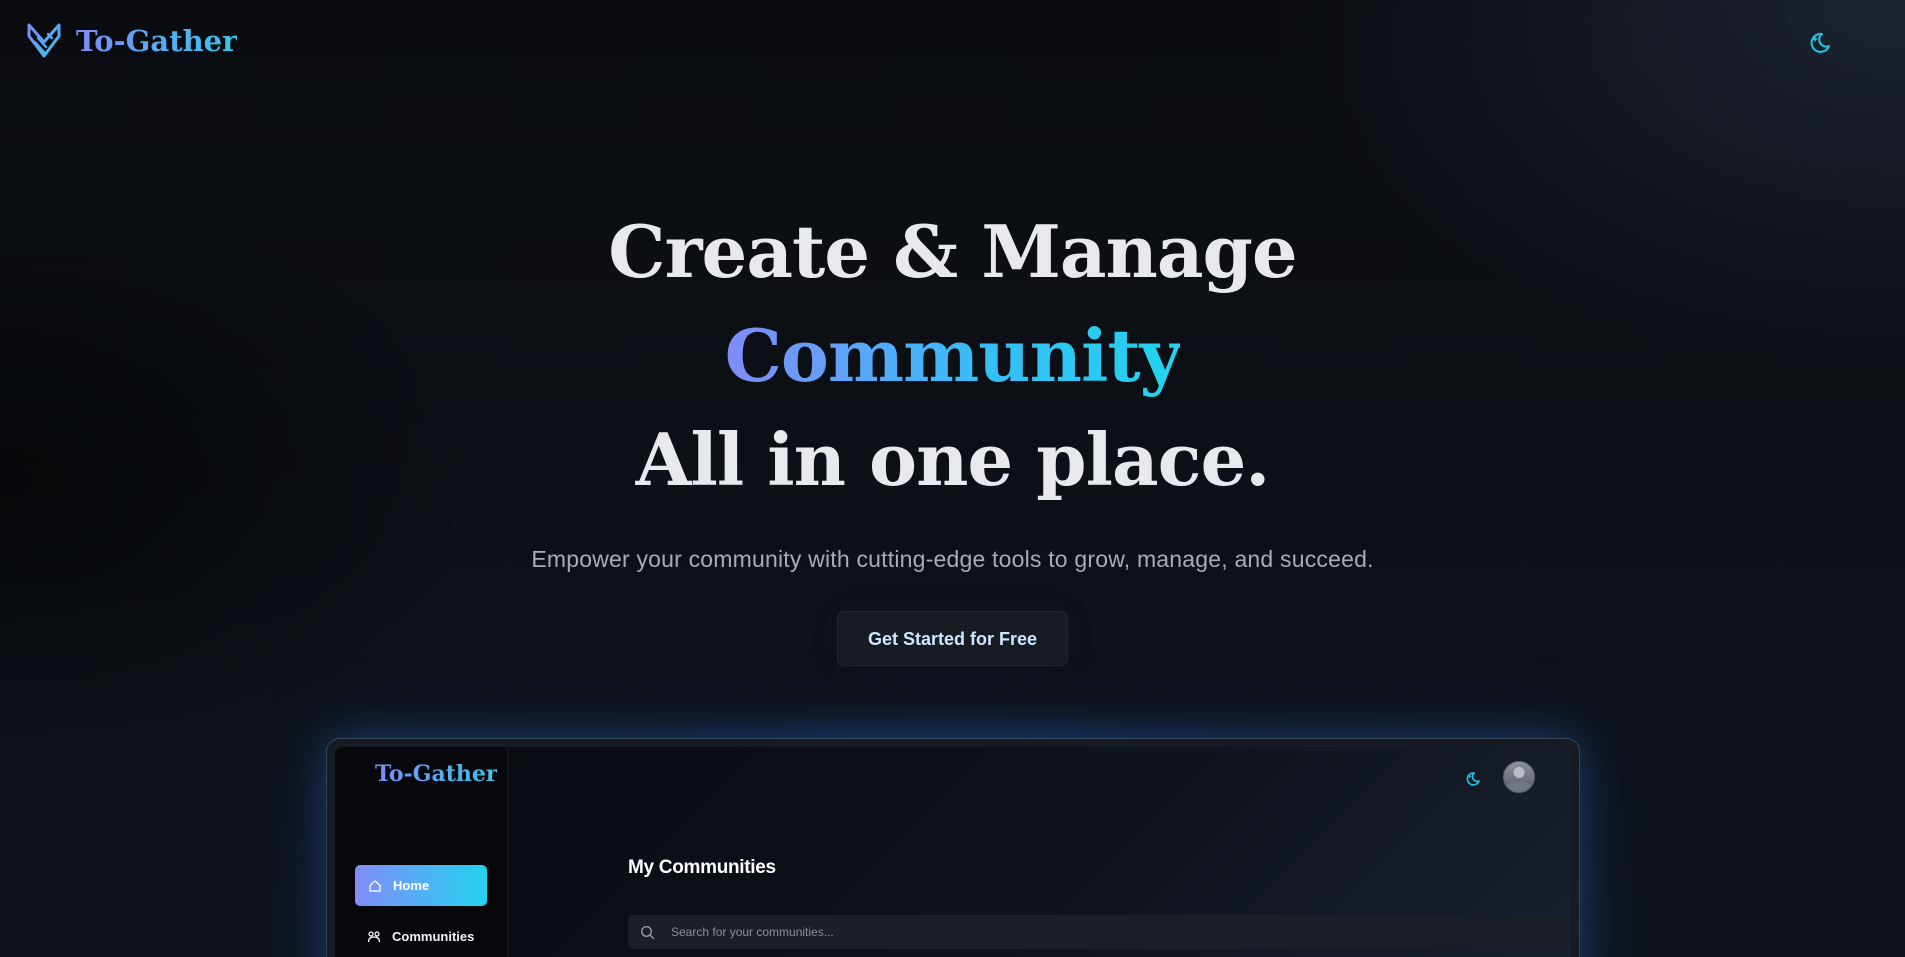 The width and height of the screenshot is (1905, 957). What do you see at coordinates (421, 852) in the screenshot?
I see `preview-sidebar: To-Gather Home Communities` at bounding box center [421, 852].